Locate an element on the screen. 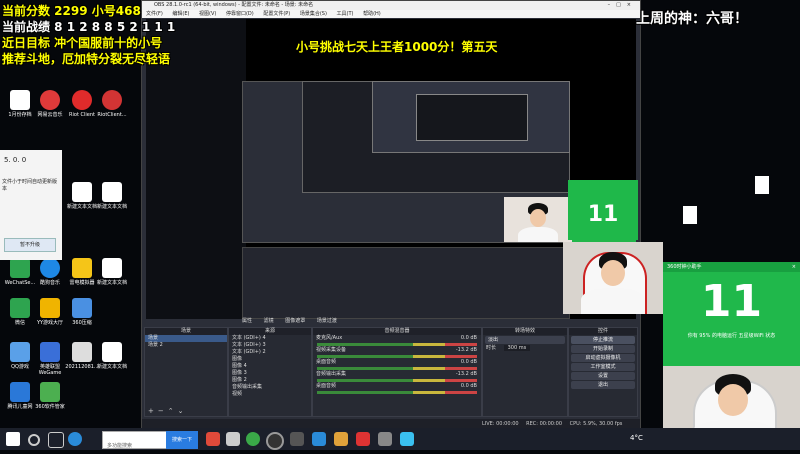  scene-transition-button: 场景过渡 is located at coordinates (327, 321).